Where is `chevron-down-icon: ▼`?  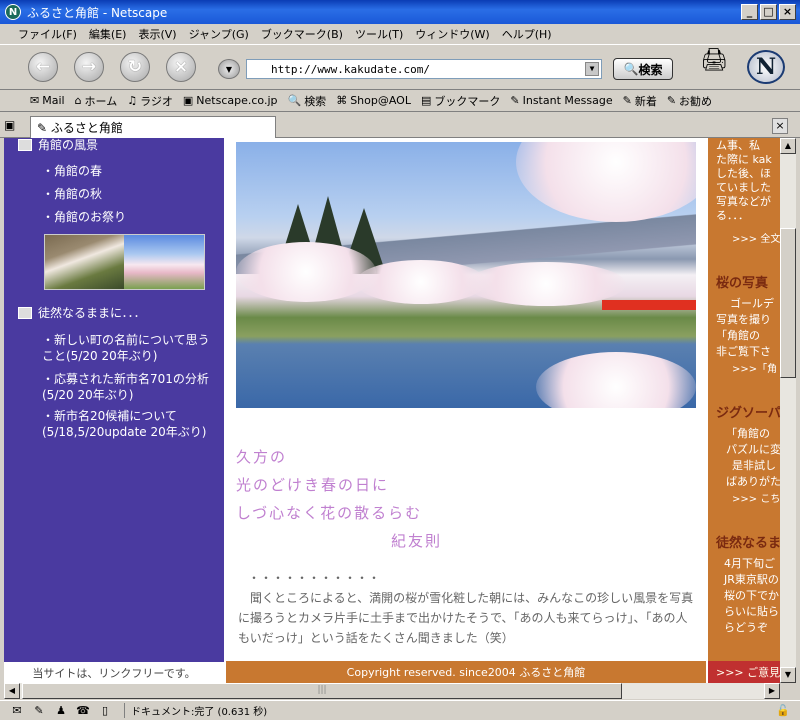 chevron-down-icon: ▼ is located at coordinates (229, 69).